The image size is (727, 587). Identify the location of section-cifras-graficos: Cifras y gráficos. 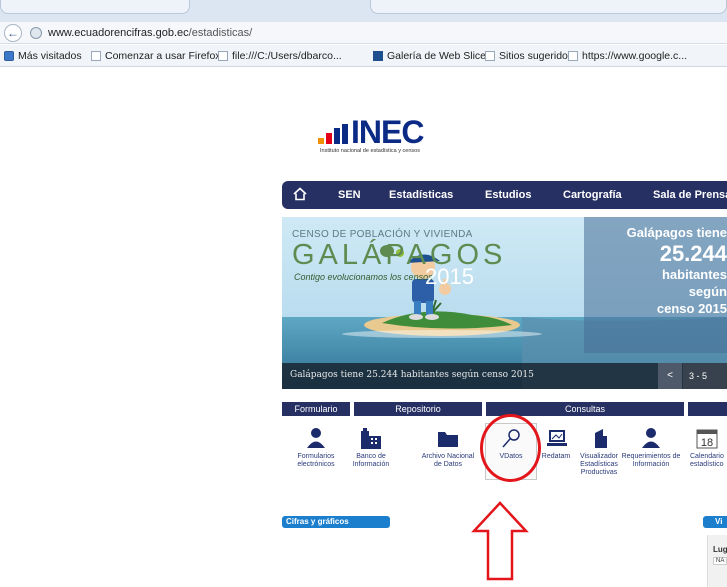
(336, 522).